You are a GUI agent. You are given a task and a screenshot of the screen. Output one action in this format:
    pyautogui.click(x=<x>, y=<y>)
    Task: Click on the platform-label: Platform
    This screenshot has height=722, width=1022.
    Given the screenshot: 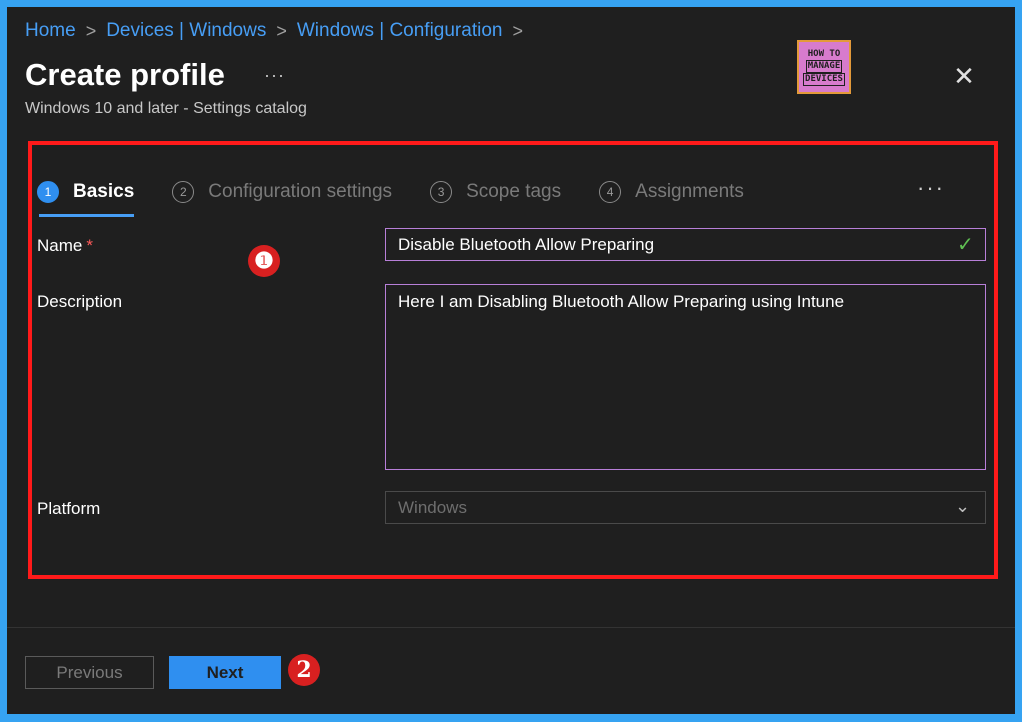 What is the action you would take?
    pyautogui.click(x=69, y=508)
    